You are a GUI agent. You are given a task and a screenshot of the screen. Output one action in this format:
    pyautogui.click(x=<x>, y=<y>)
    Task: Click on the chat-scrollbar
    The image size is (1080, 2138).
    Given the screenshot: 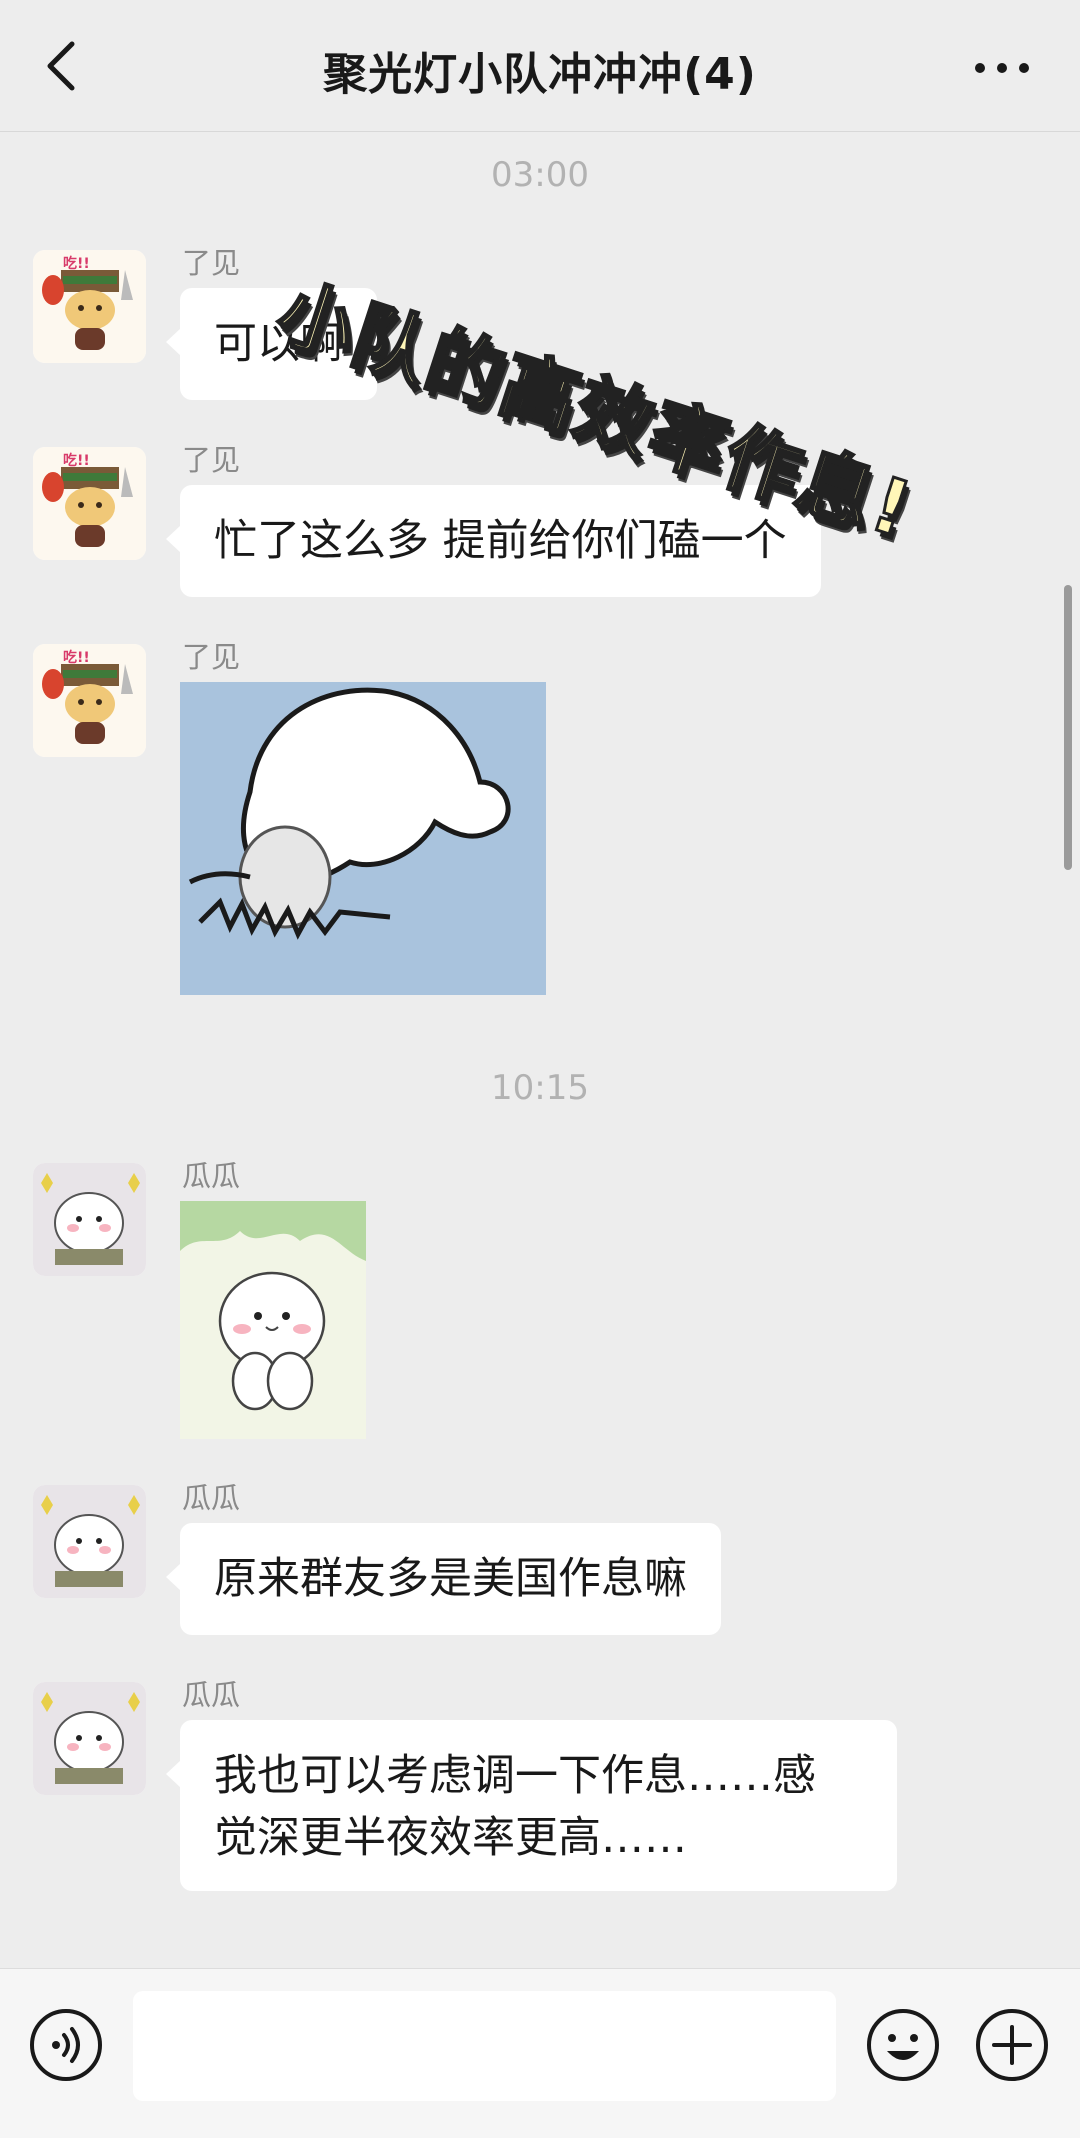 What is the action you would take?
    pyautogui.click(x=1068, y=727)
    